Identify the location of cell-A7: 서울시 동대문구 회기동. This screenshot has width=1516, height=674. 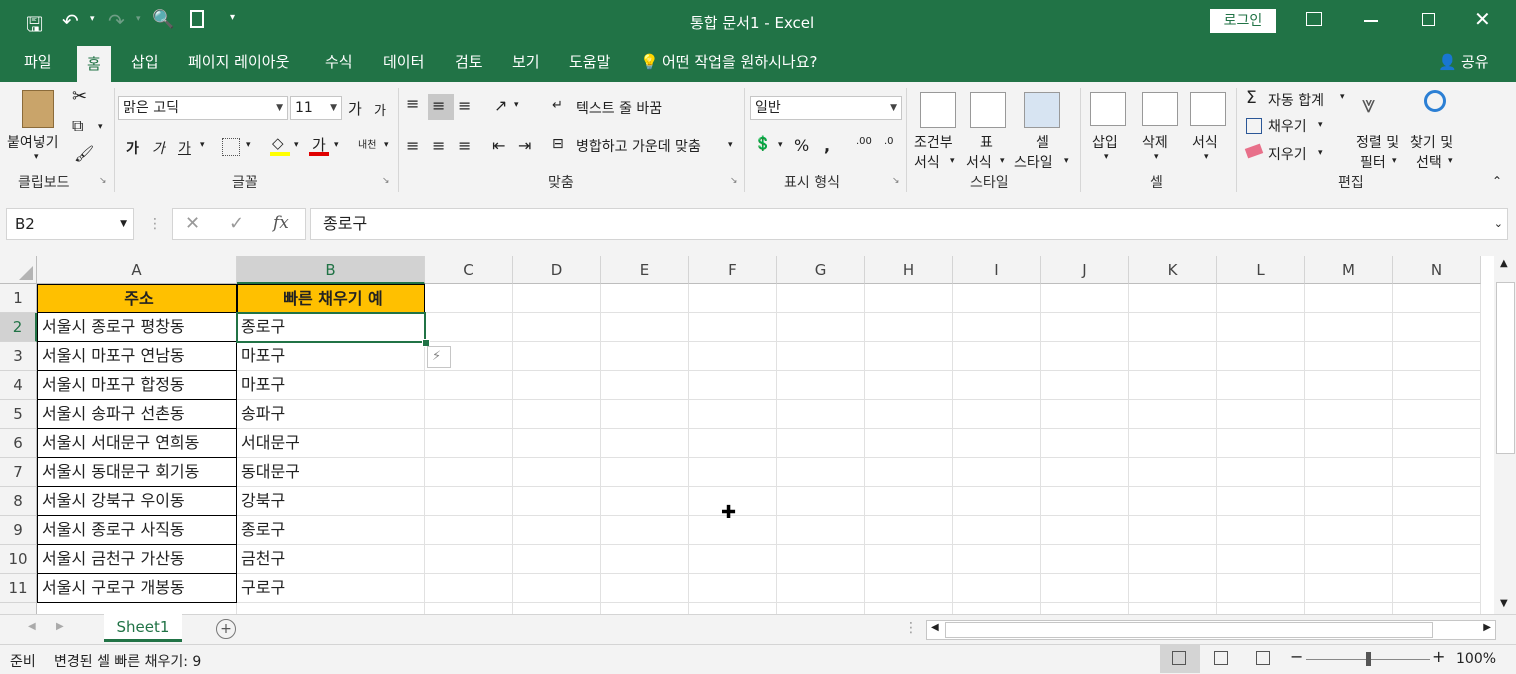
(137, 472).